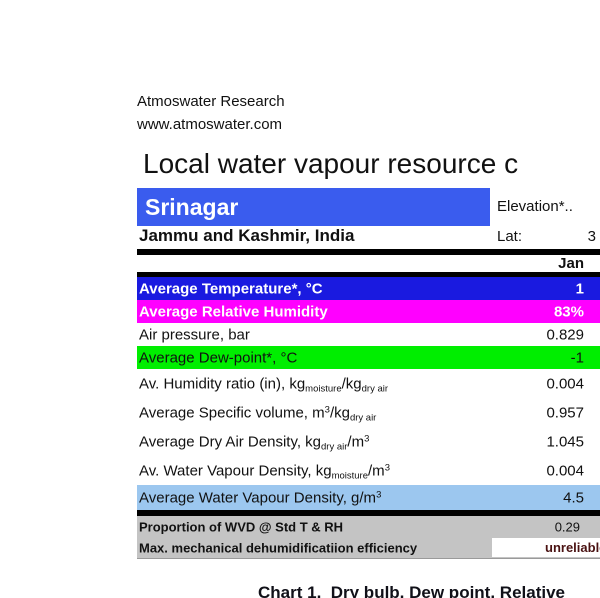 This screenshot has height=598, width=600. I want to click on latitude-label: Lat:, so click(510, 236).